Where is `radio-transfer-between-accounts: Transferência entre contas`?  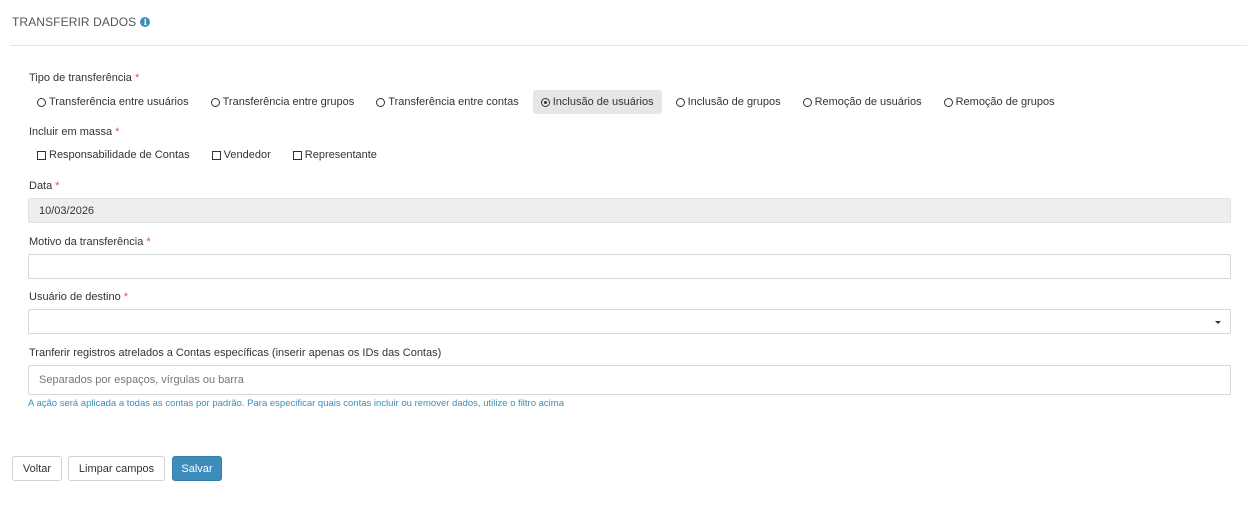
radio-transfer-between-accounts: Transferência entre contas is located at coordinates (447, 102).